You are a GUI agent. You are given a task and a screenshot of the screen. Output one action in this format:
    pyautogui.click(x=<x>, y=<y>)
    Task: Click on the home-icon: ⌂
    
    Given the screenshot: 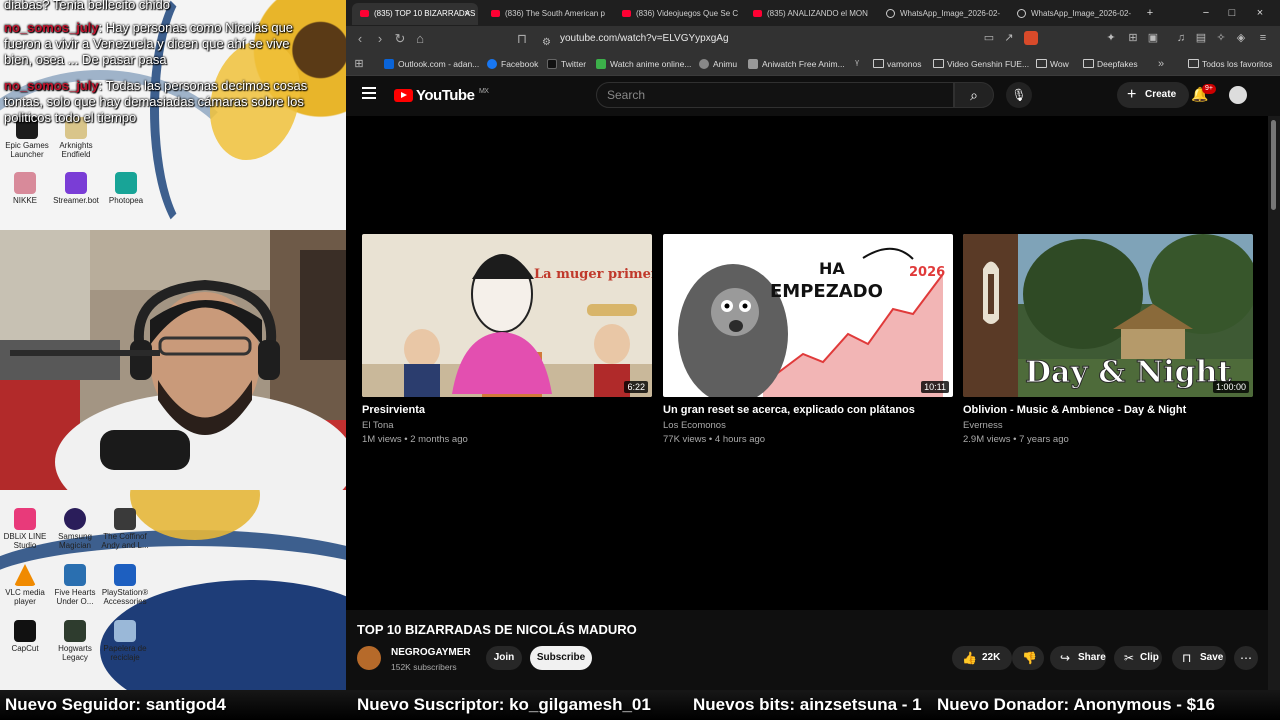 What is the action you would take?
    pyautogui.click(x=420, y=39)
    